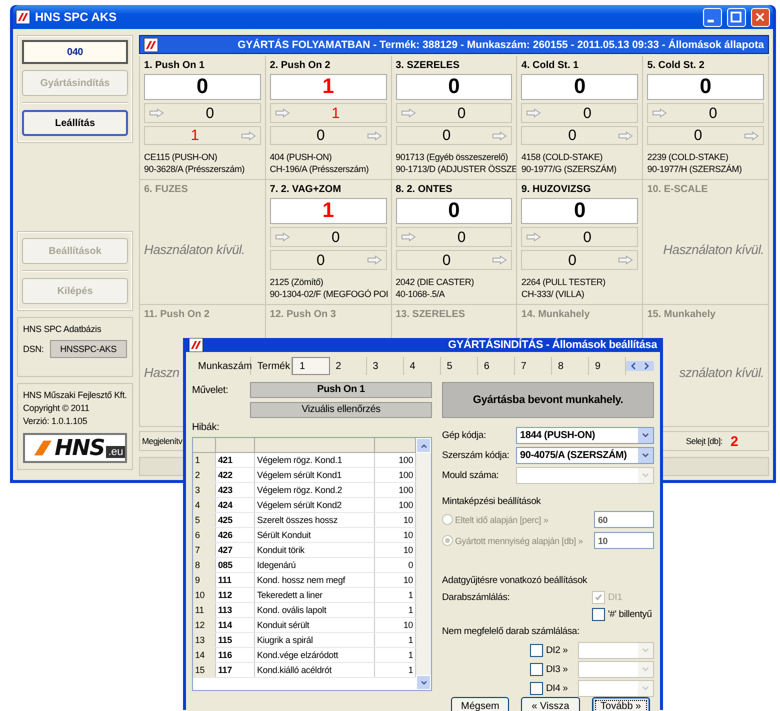  What do you see at coordinates (556, 190) in the screenshot?
I see `station-title: 9. HUZOVIZSG` at bounding box center [556, 190].